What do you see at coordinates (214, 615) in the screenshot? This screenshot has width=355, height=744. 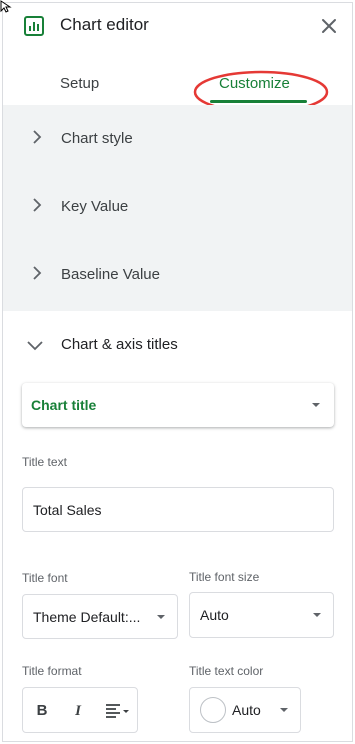 I see `title-font-size-value: Auto` at bounding box center [214, 615].